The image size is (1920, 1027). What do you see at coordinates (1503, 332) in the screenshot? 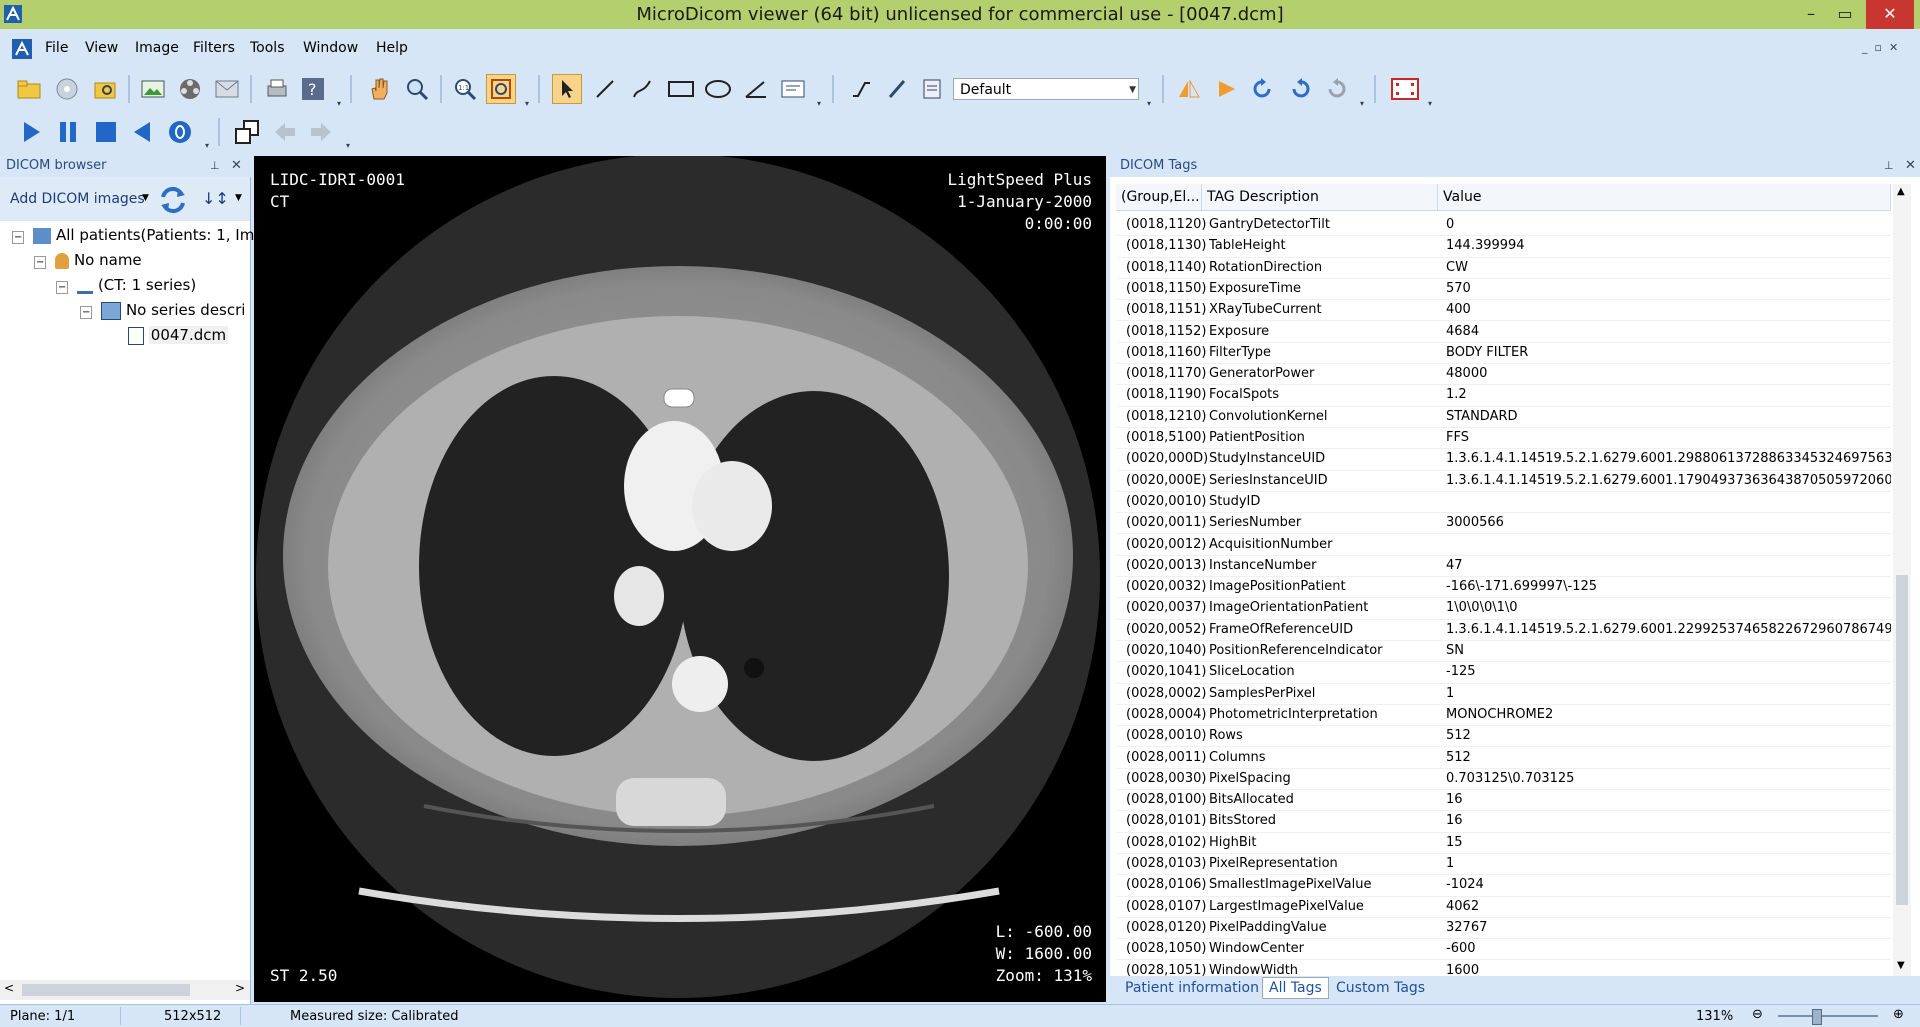
I see `table-row: (0018,1152) Exposure 4684` at bounding box center [1503, 332].